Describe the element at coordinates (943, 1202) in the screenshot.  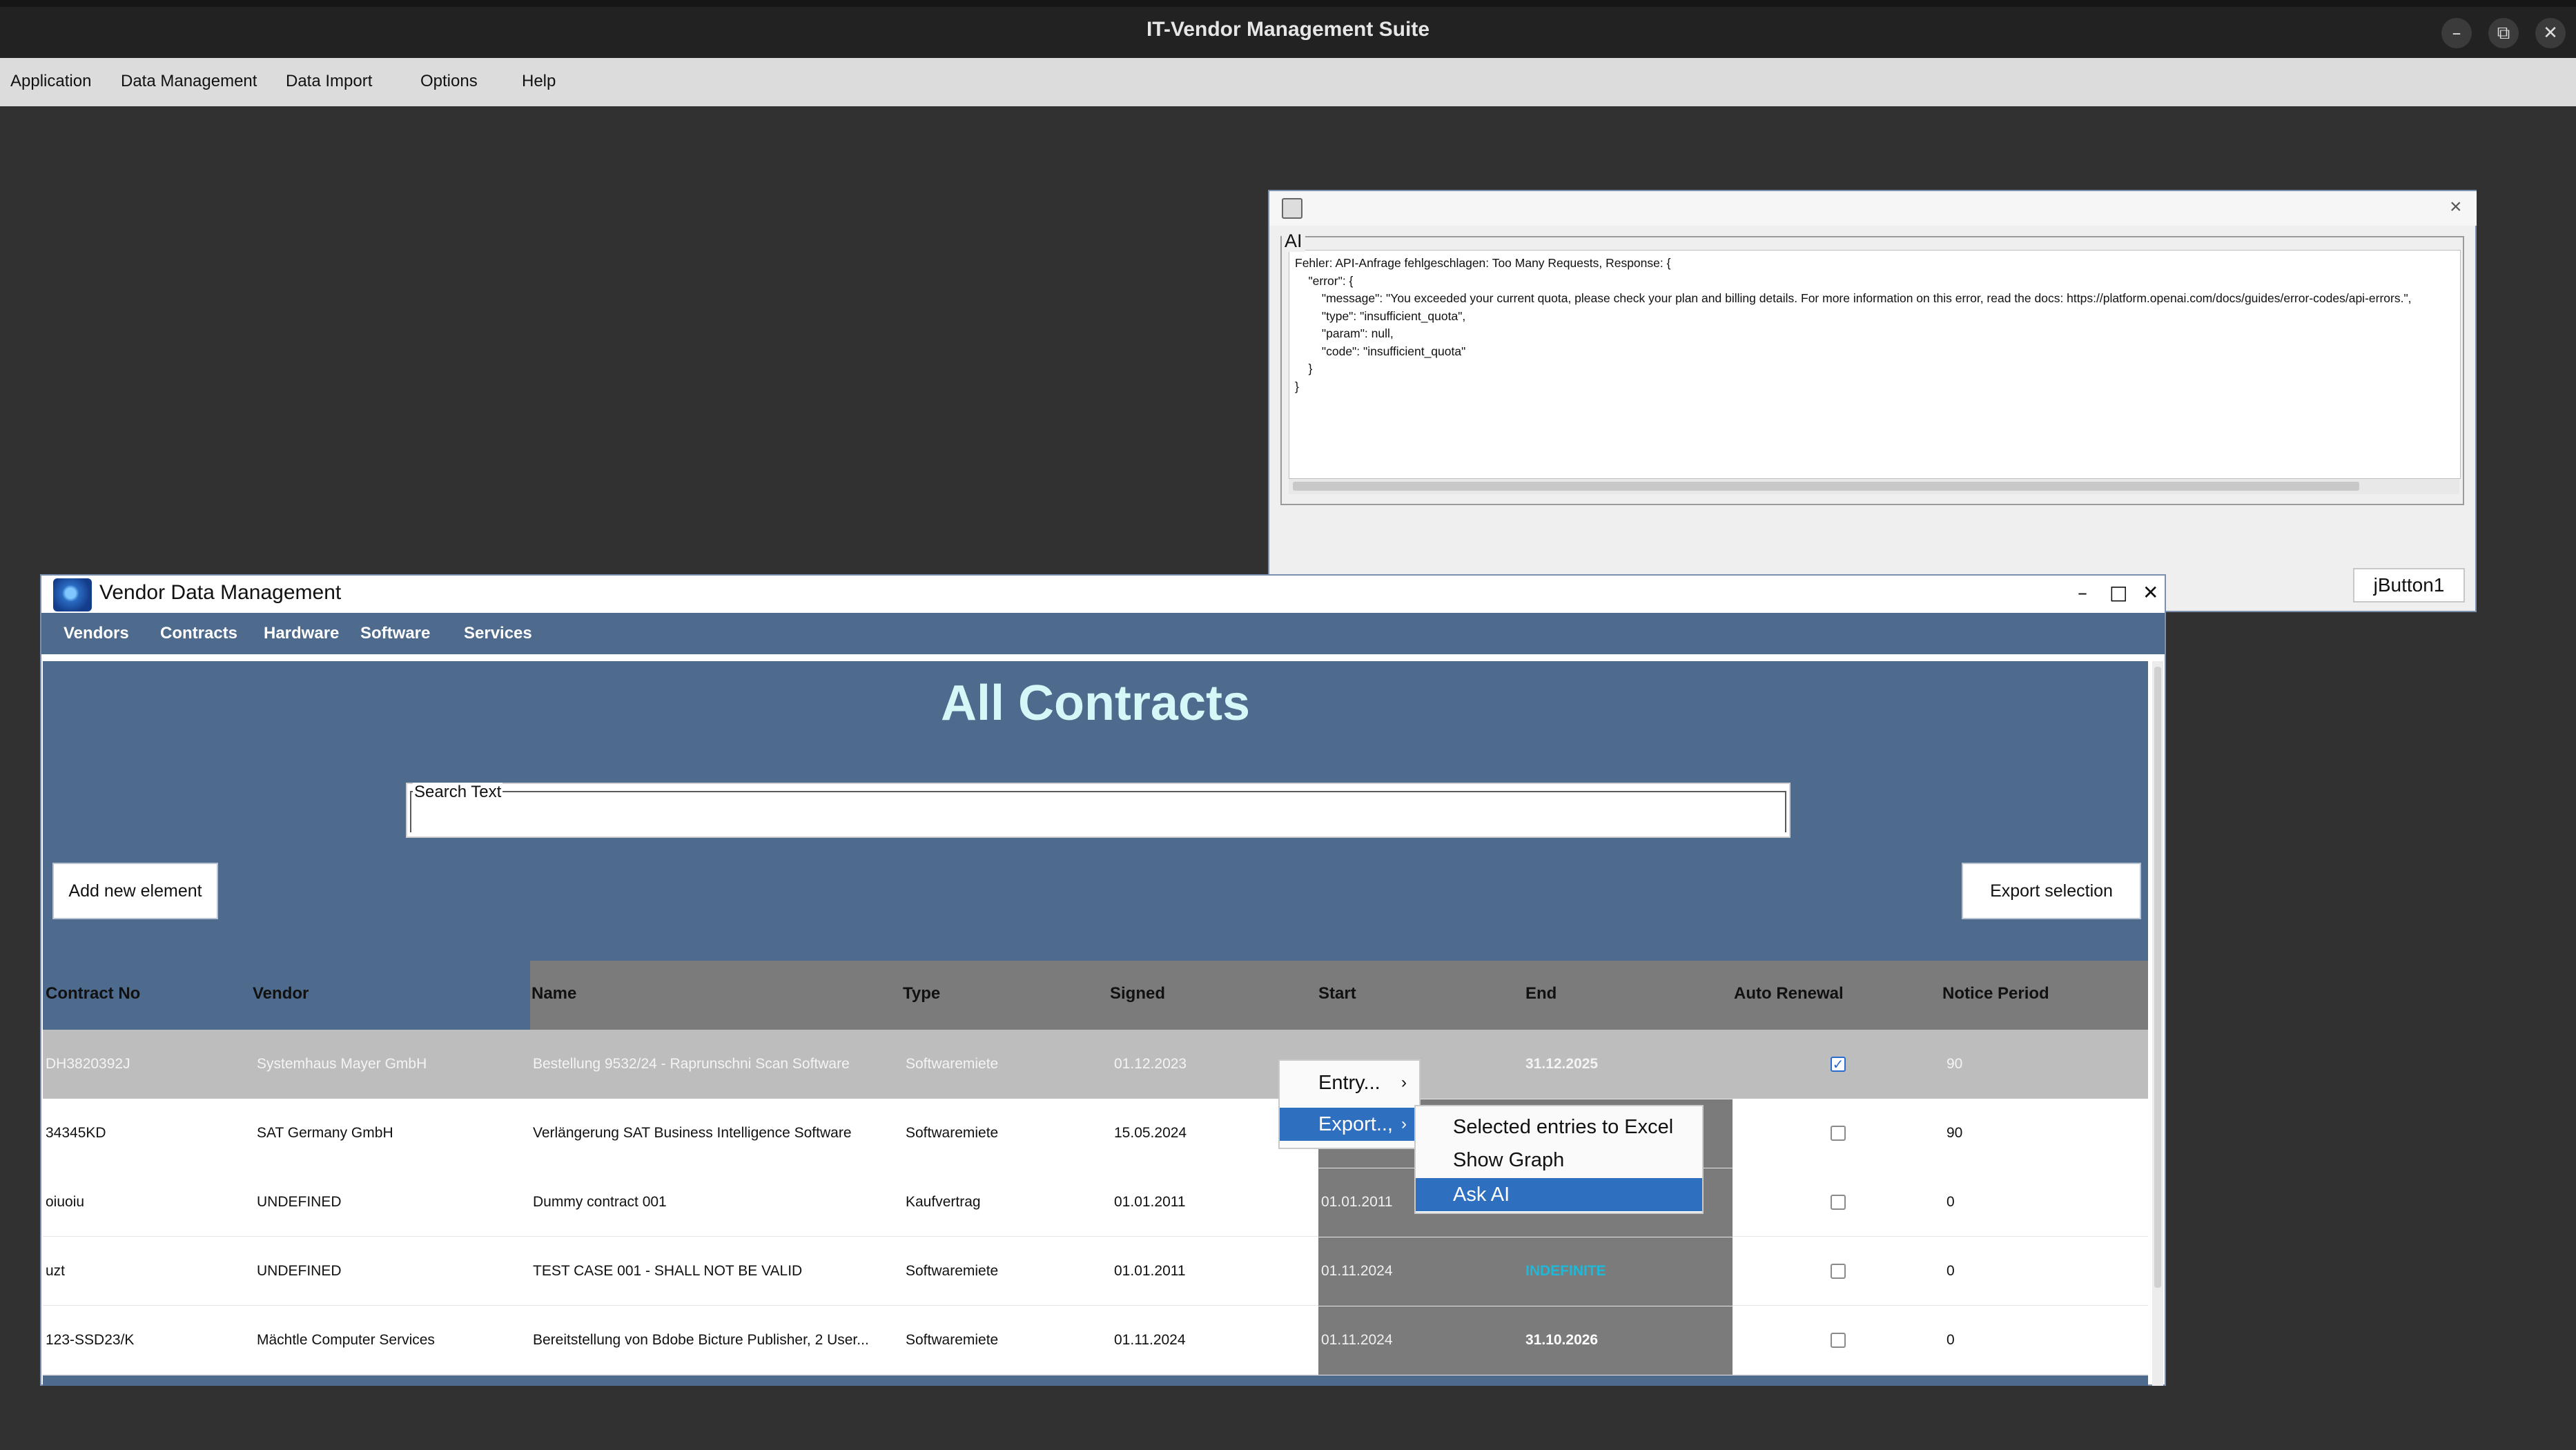
I see `cell-type: Kaufvertrag` at that location.